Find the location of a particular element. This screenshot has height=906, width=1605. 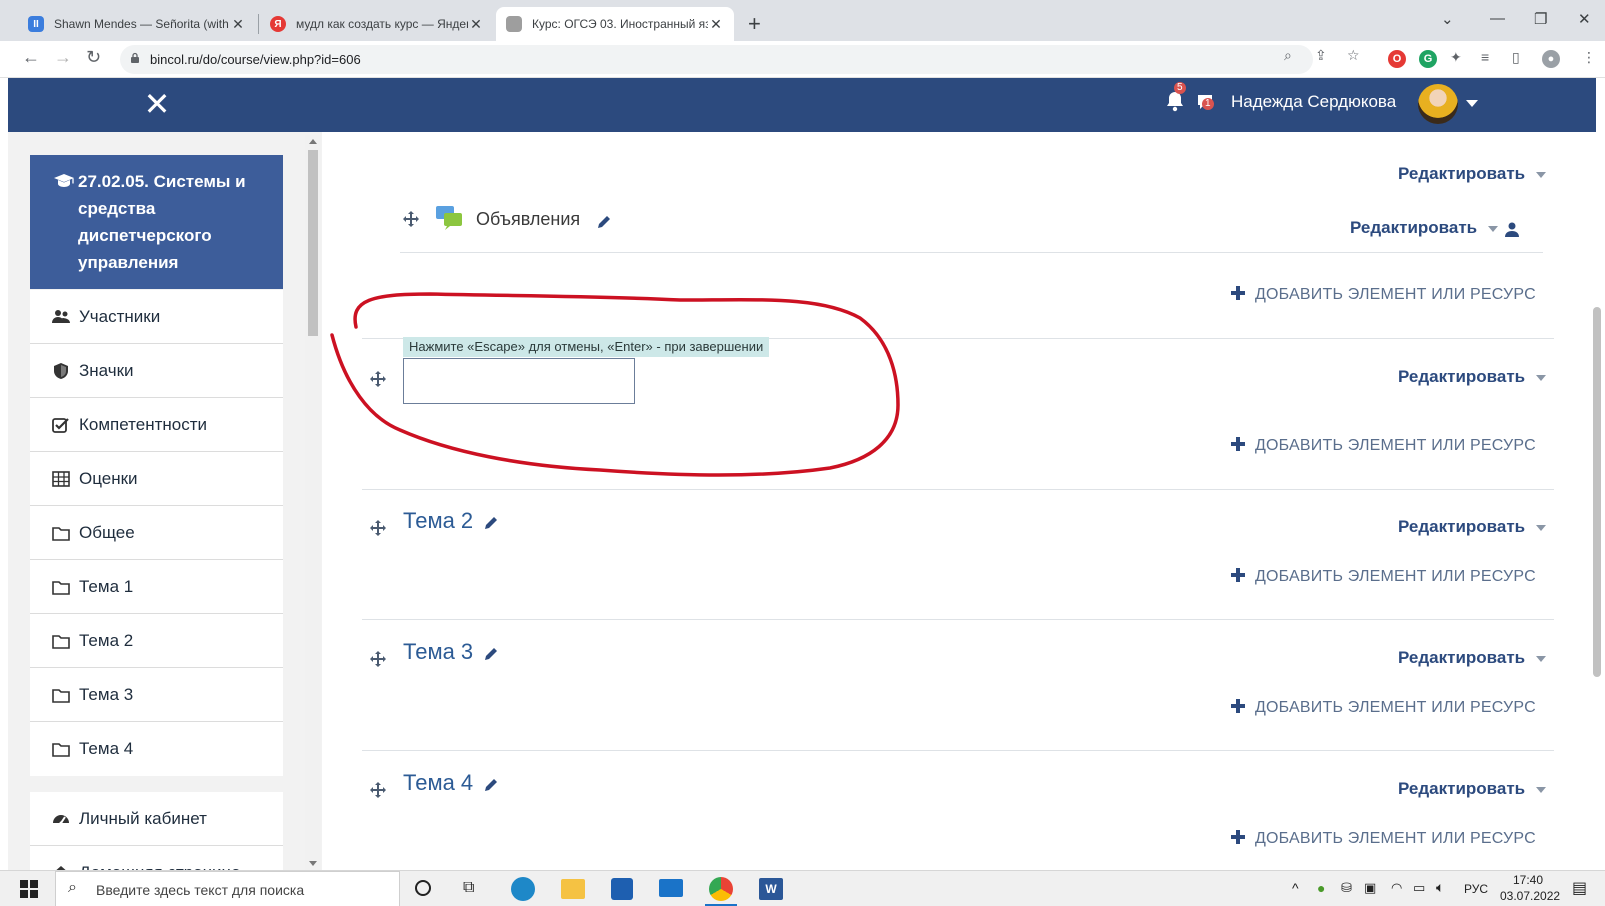

task-view-icon: ⧉ is located at coordinates (474, 890).